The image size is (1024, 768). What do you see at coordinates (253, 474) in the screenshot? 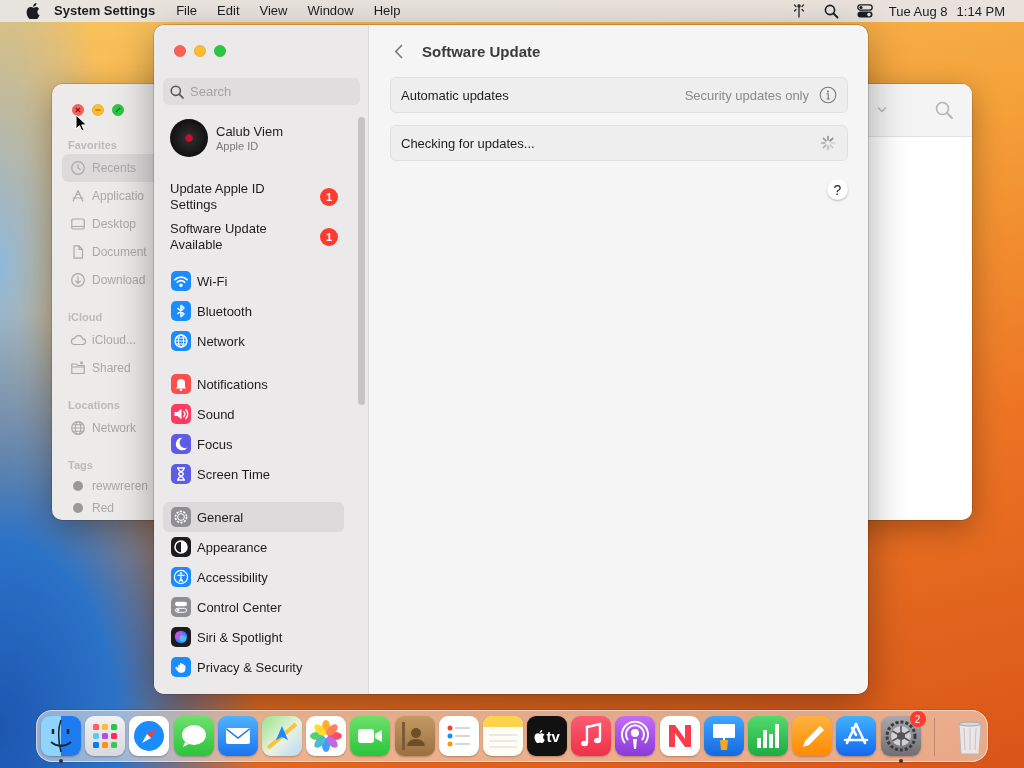
I see `sidebar-item: Screen Time` at bounding box center [253, 474].